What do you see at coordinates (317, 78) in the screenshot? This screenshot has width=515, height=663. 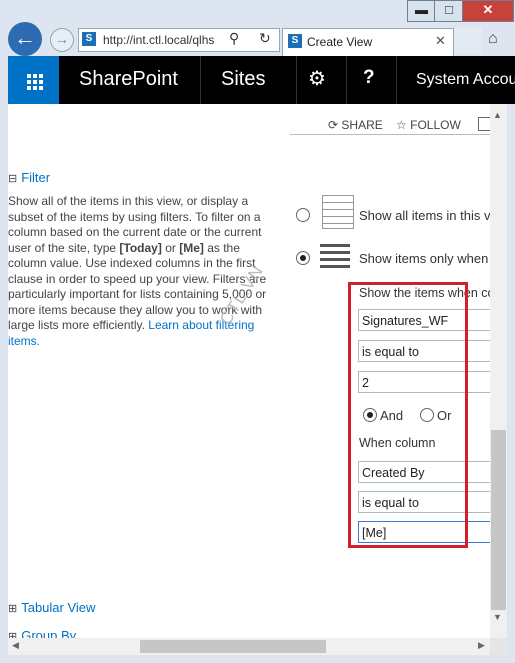 I see `gear-icon: ⚙` at bounding box center [317, 78].